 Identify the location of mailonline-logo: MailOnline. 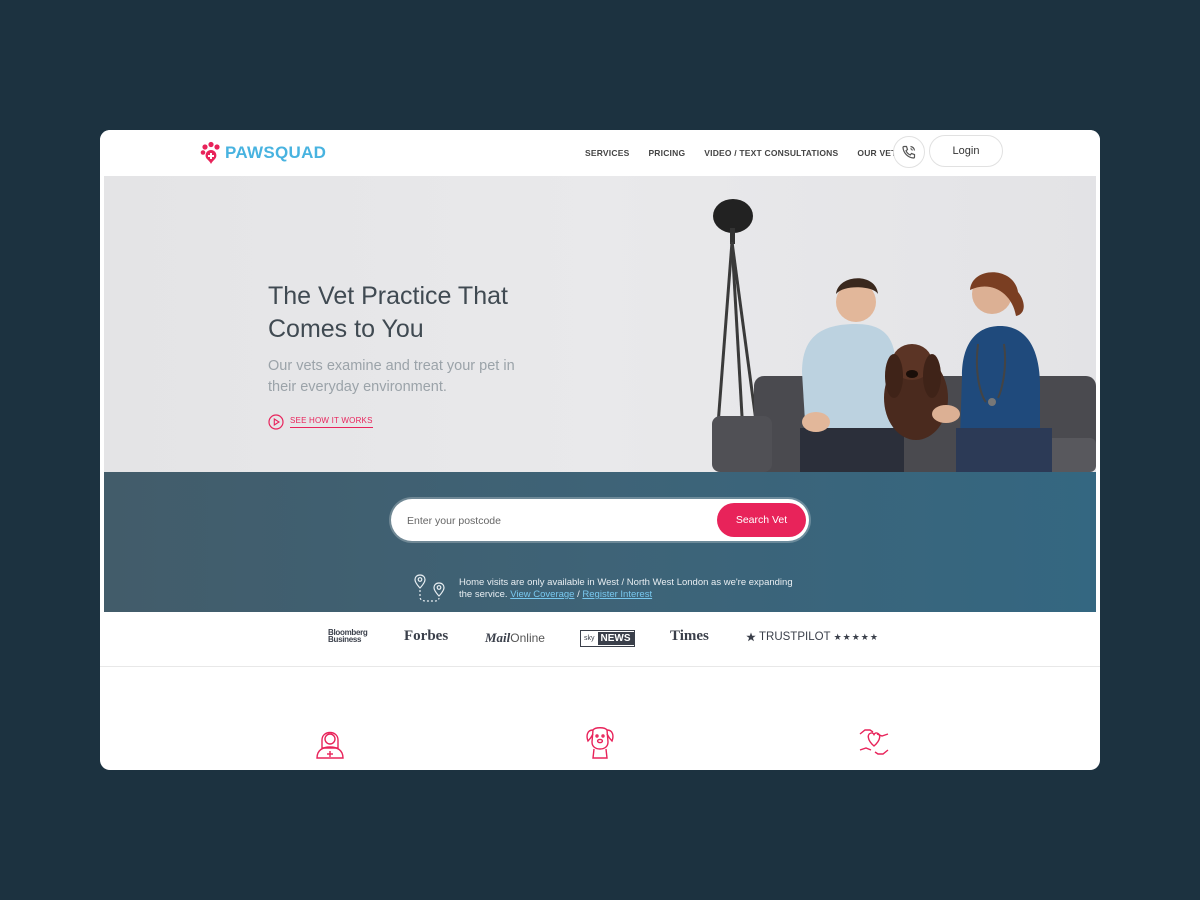
(515, 638).